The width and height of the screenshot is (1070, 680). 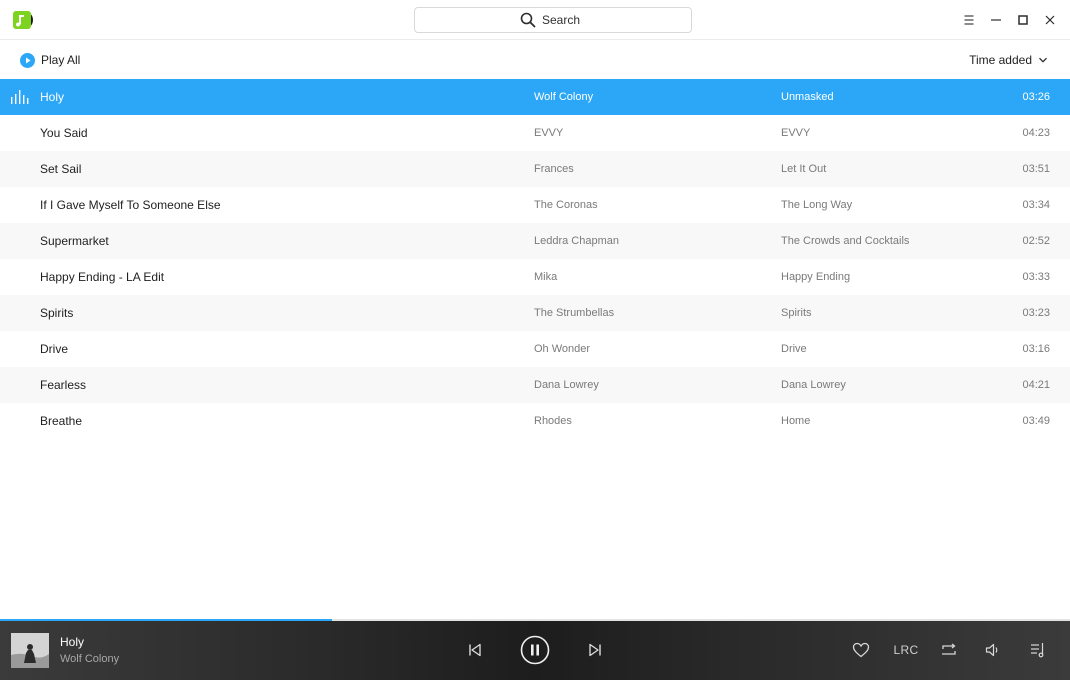 What do you see at coordinates (554, 169) in the screenshot?
I see `song-artist: Frances` at bounding box center [554, 169].